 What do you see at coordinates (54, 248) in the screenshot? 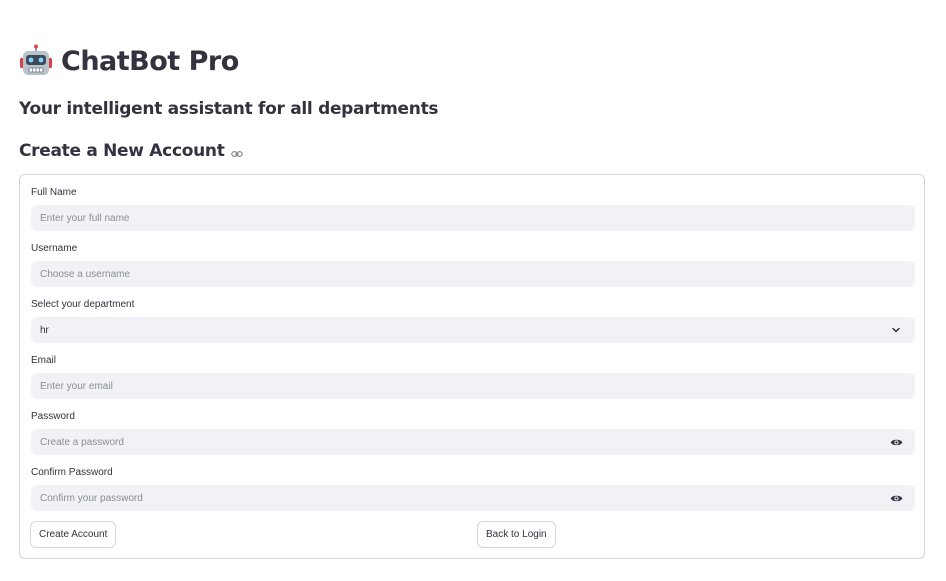
I see `username-label: Username` at bounding box center [54, 248].